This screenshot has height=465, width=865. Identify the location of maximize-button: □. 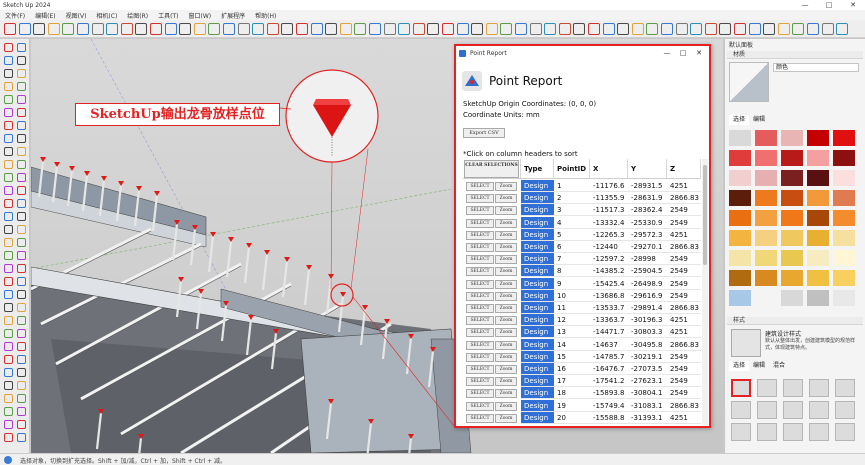
(829, 5).